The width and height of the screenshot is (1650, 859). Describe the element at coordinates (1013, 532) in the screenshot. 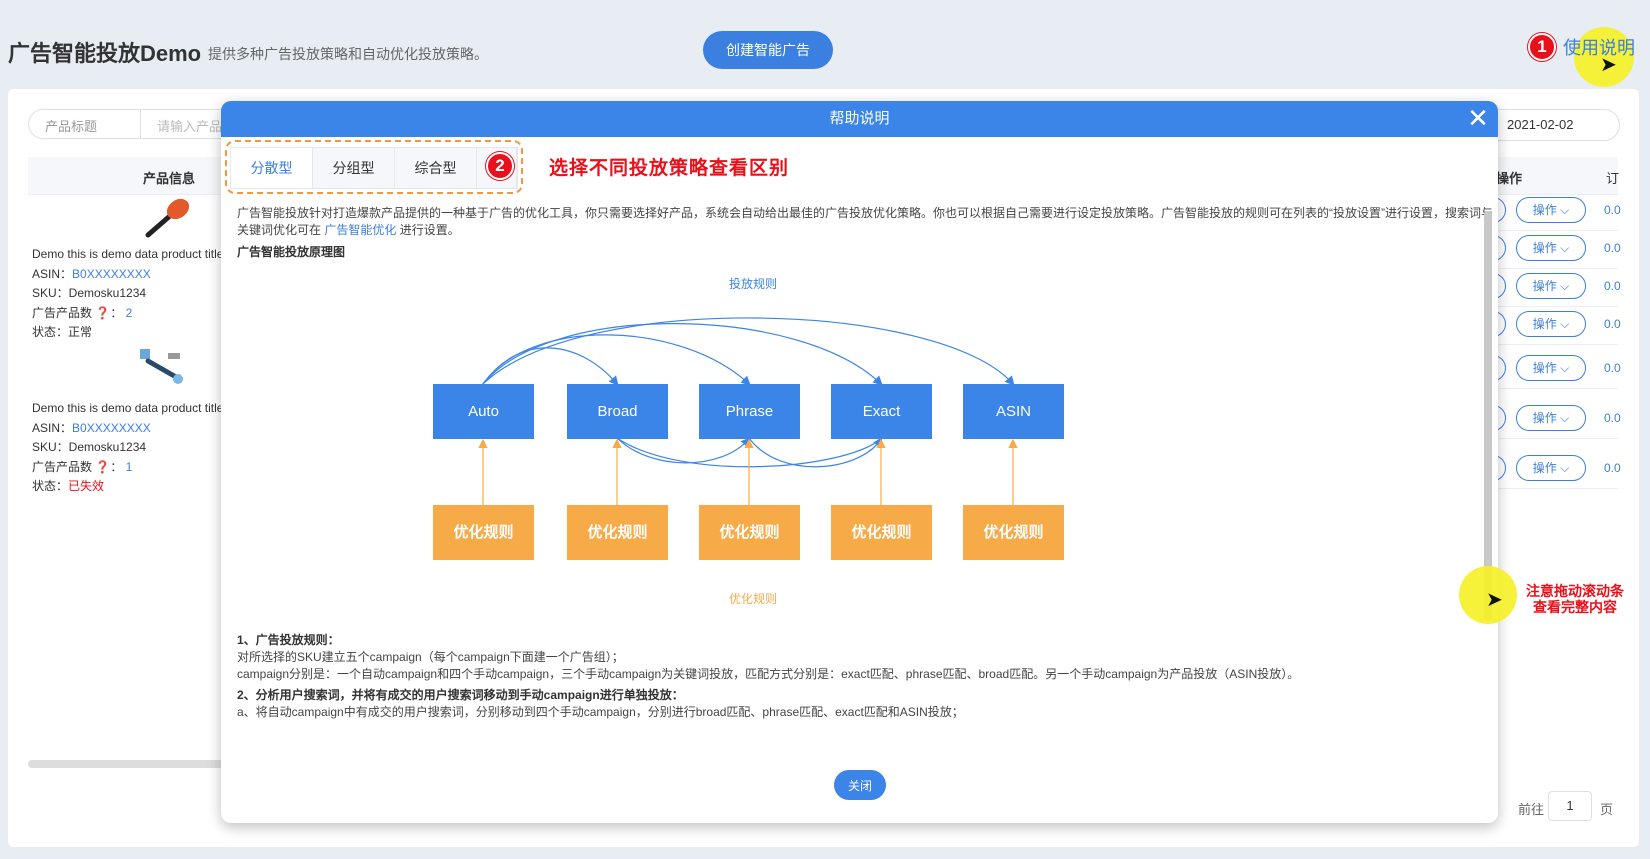

I see `node-opt-5: 优化规则` at that location.